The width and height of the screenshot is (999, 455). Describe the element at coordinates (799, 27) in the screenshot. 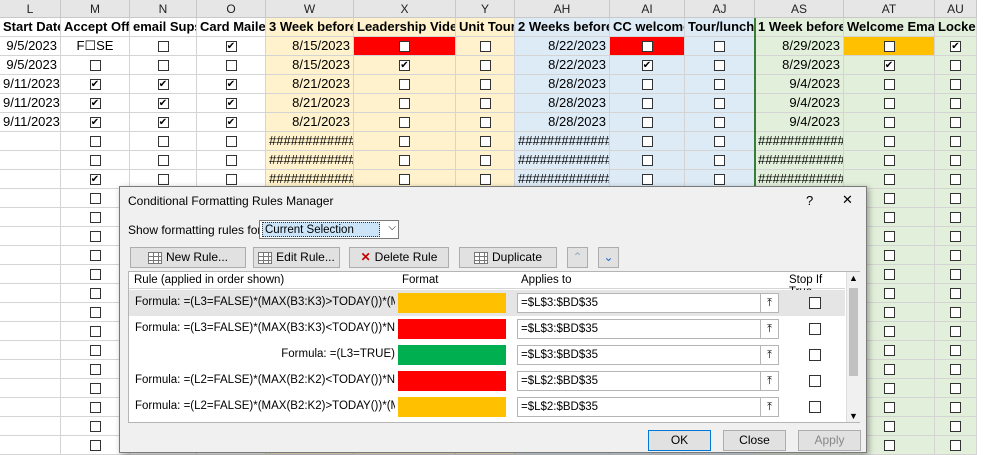

I see `header-cell-as: 1 Week before` at that location.